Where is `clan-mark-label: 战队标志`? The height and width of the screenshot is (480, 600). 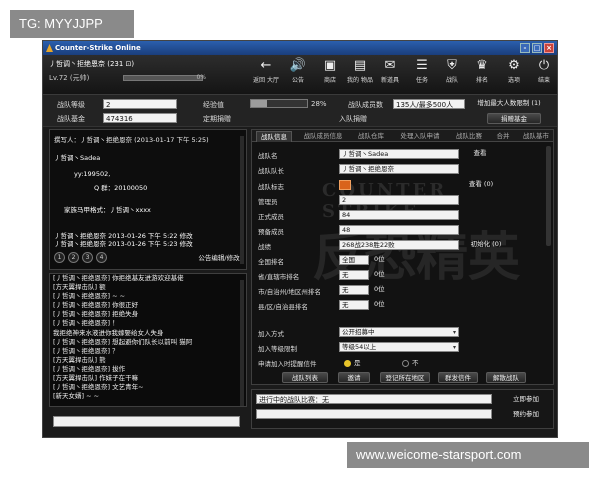 clan-mark-label: 战队标志 is located at coordinates (271, 187).